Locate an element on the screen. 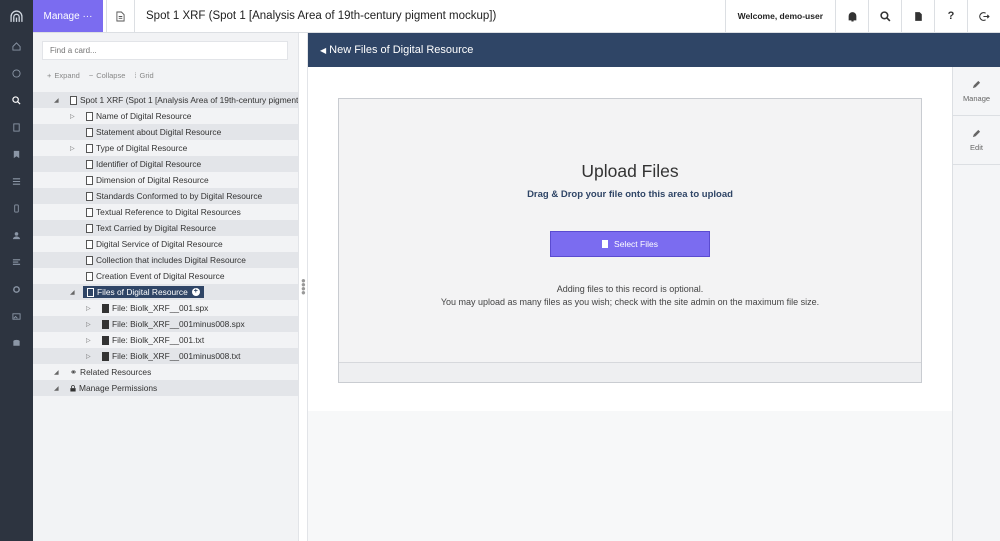 This screenshot has height=541, width=1000. help-icon: ? is located at coordinates (950, 16).